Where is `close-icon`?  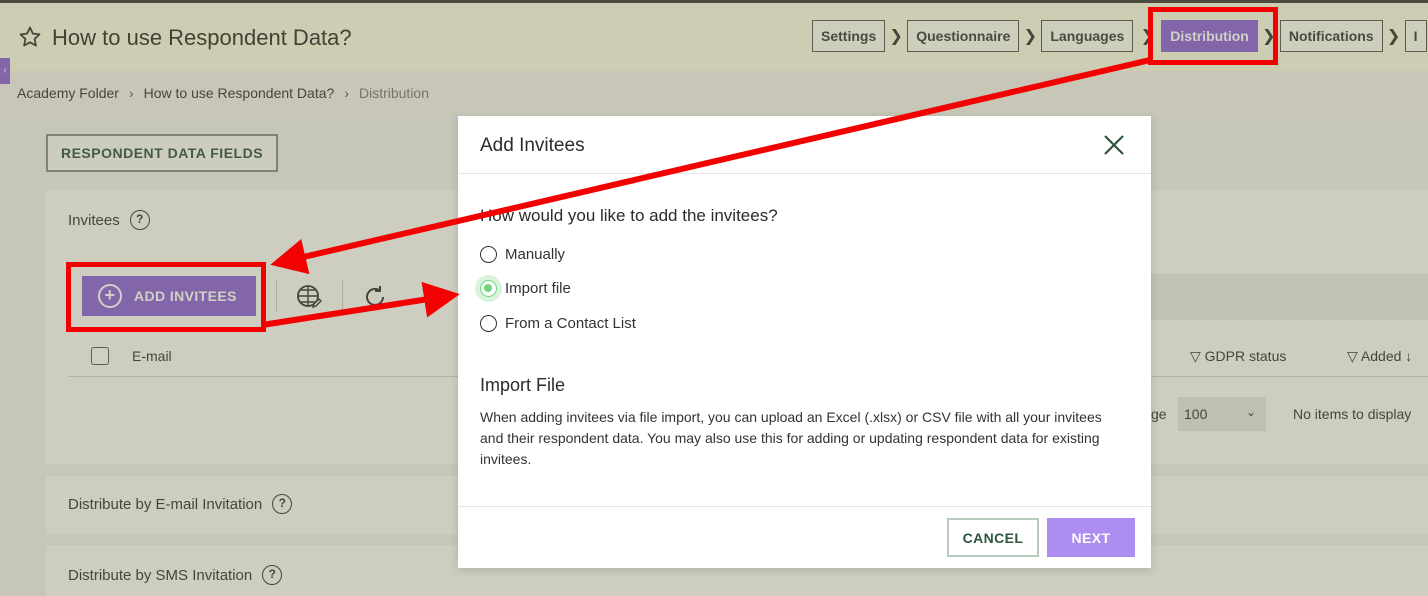 close-icon is located at coordinates (1114, 145).